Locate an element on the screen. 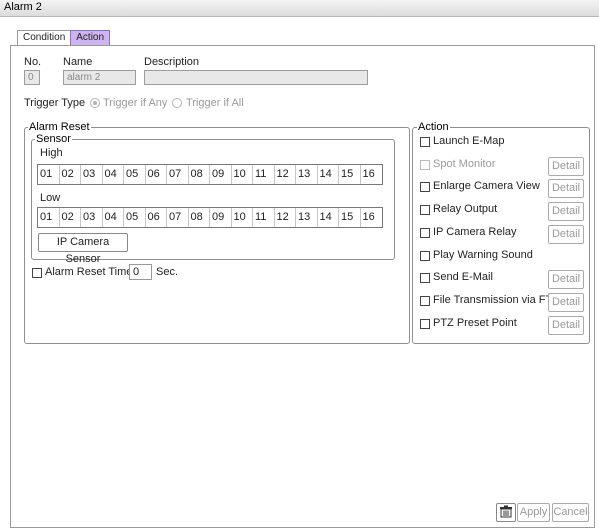 The height and width of the screenshot is (532, 599). low-sensor-channel: 03 is located at coordinates (92, 217).